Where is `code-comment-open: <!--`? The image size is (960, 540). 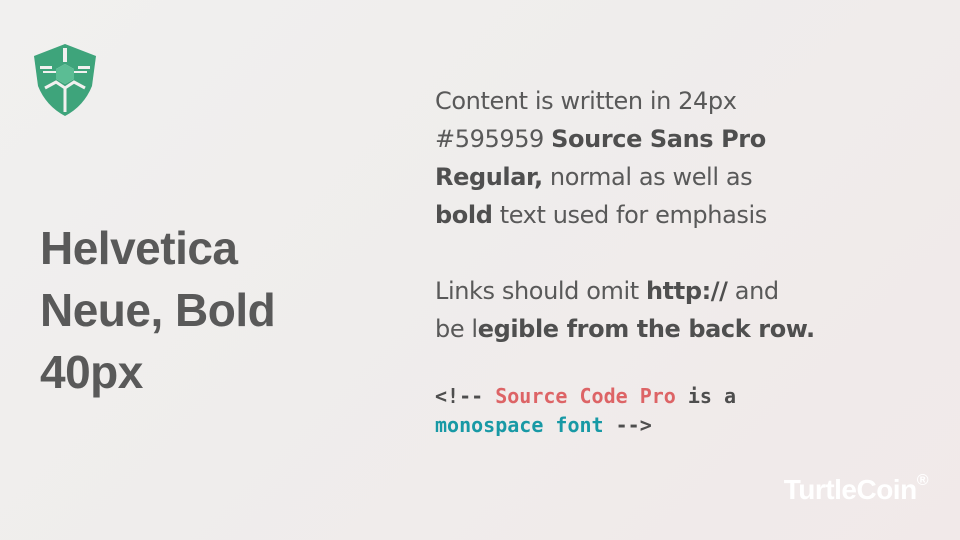
code-comment-open: <!-- is located at coordinates (465, 396).